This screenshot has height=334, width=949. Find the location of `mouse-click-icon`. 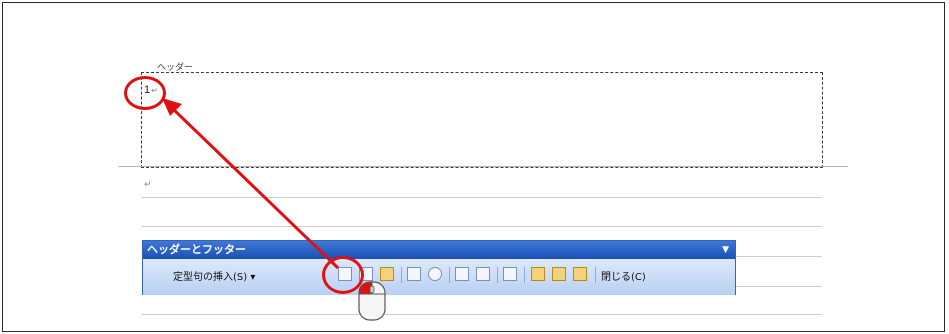

mouse-click-icon is located at coordinates (372, 301).